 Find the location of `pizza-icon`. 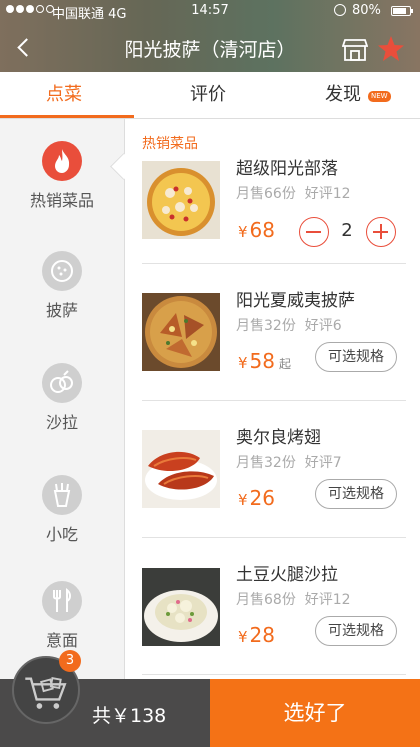

pizza-icon is located at coordinates (62, 271).